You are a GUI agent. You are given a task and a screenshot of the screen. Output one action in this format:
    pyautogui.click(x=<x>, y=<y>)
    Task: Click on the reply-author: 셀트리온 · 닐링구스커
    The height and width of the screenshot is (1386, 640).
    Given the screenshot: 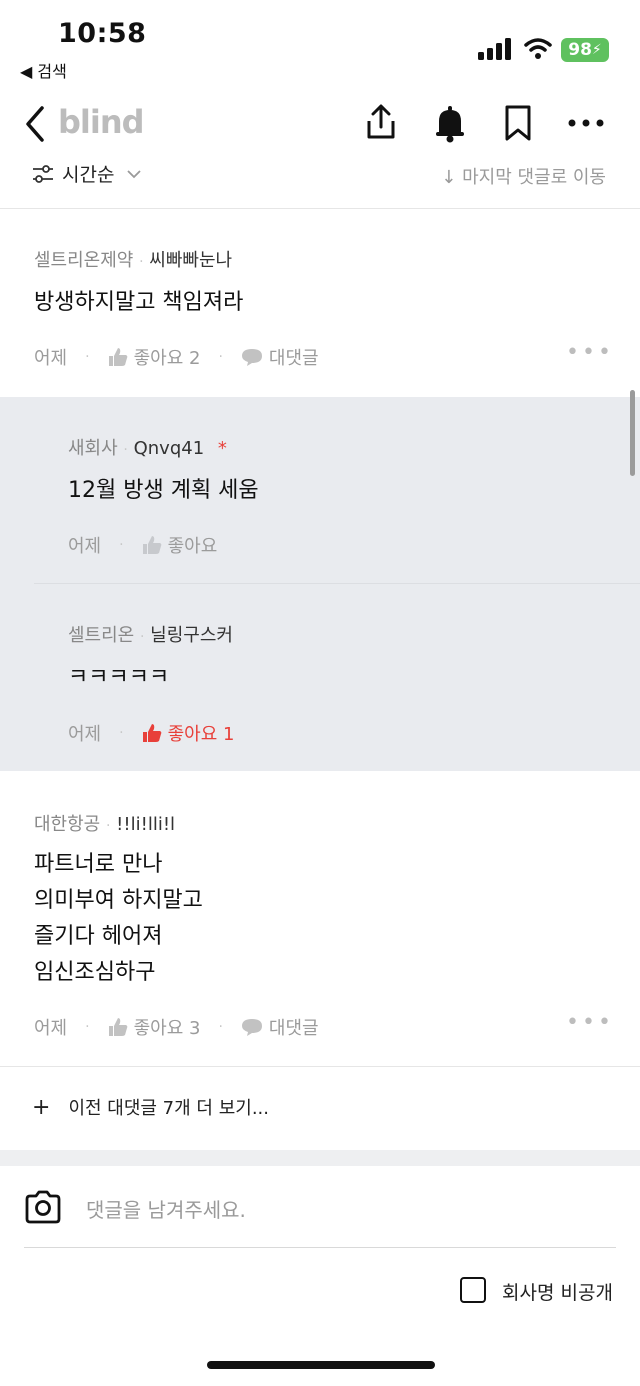 What is the action you would take?
    pyautogui.click(x=150, y=634)
    